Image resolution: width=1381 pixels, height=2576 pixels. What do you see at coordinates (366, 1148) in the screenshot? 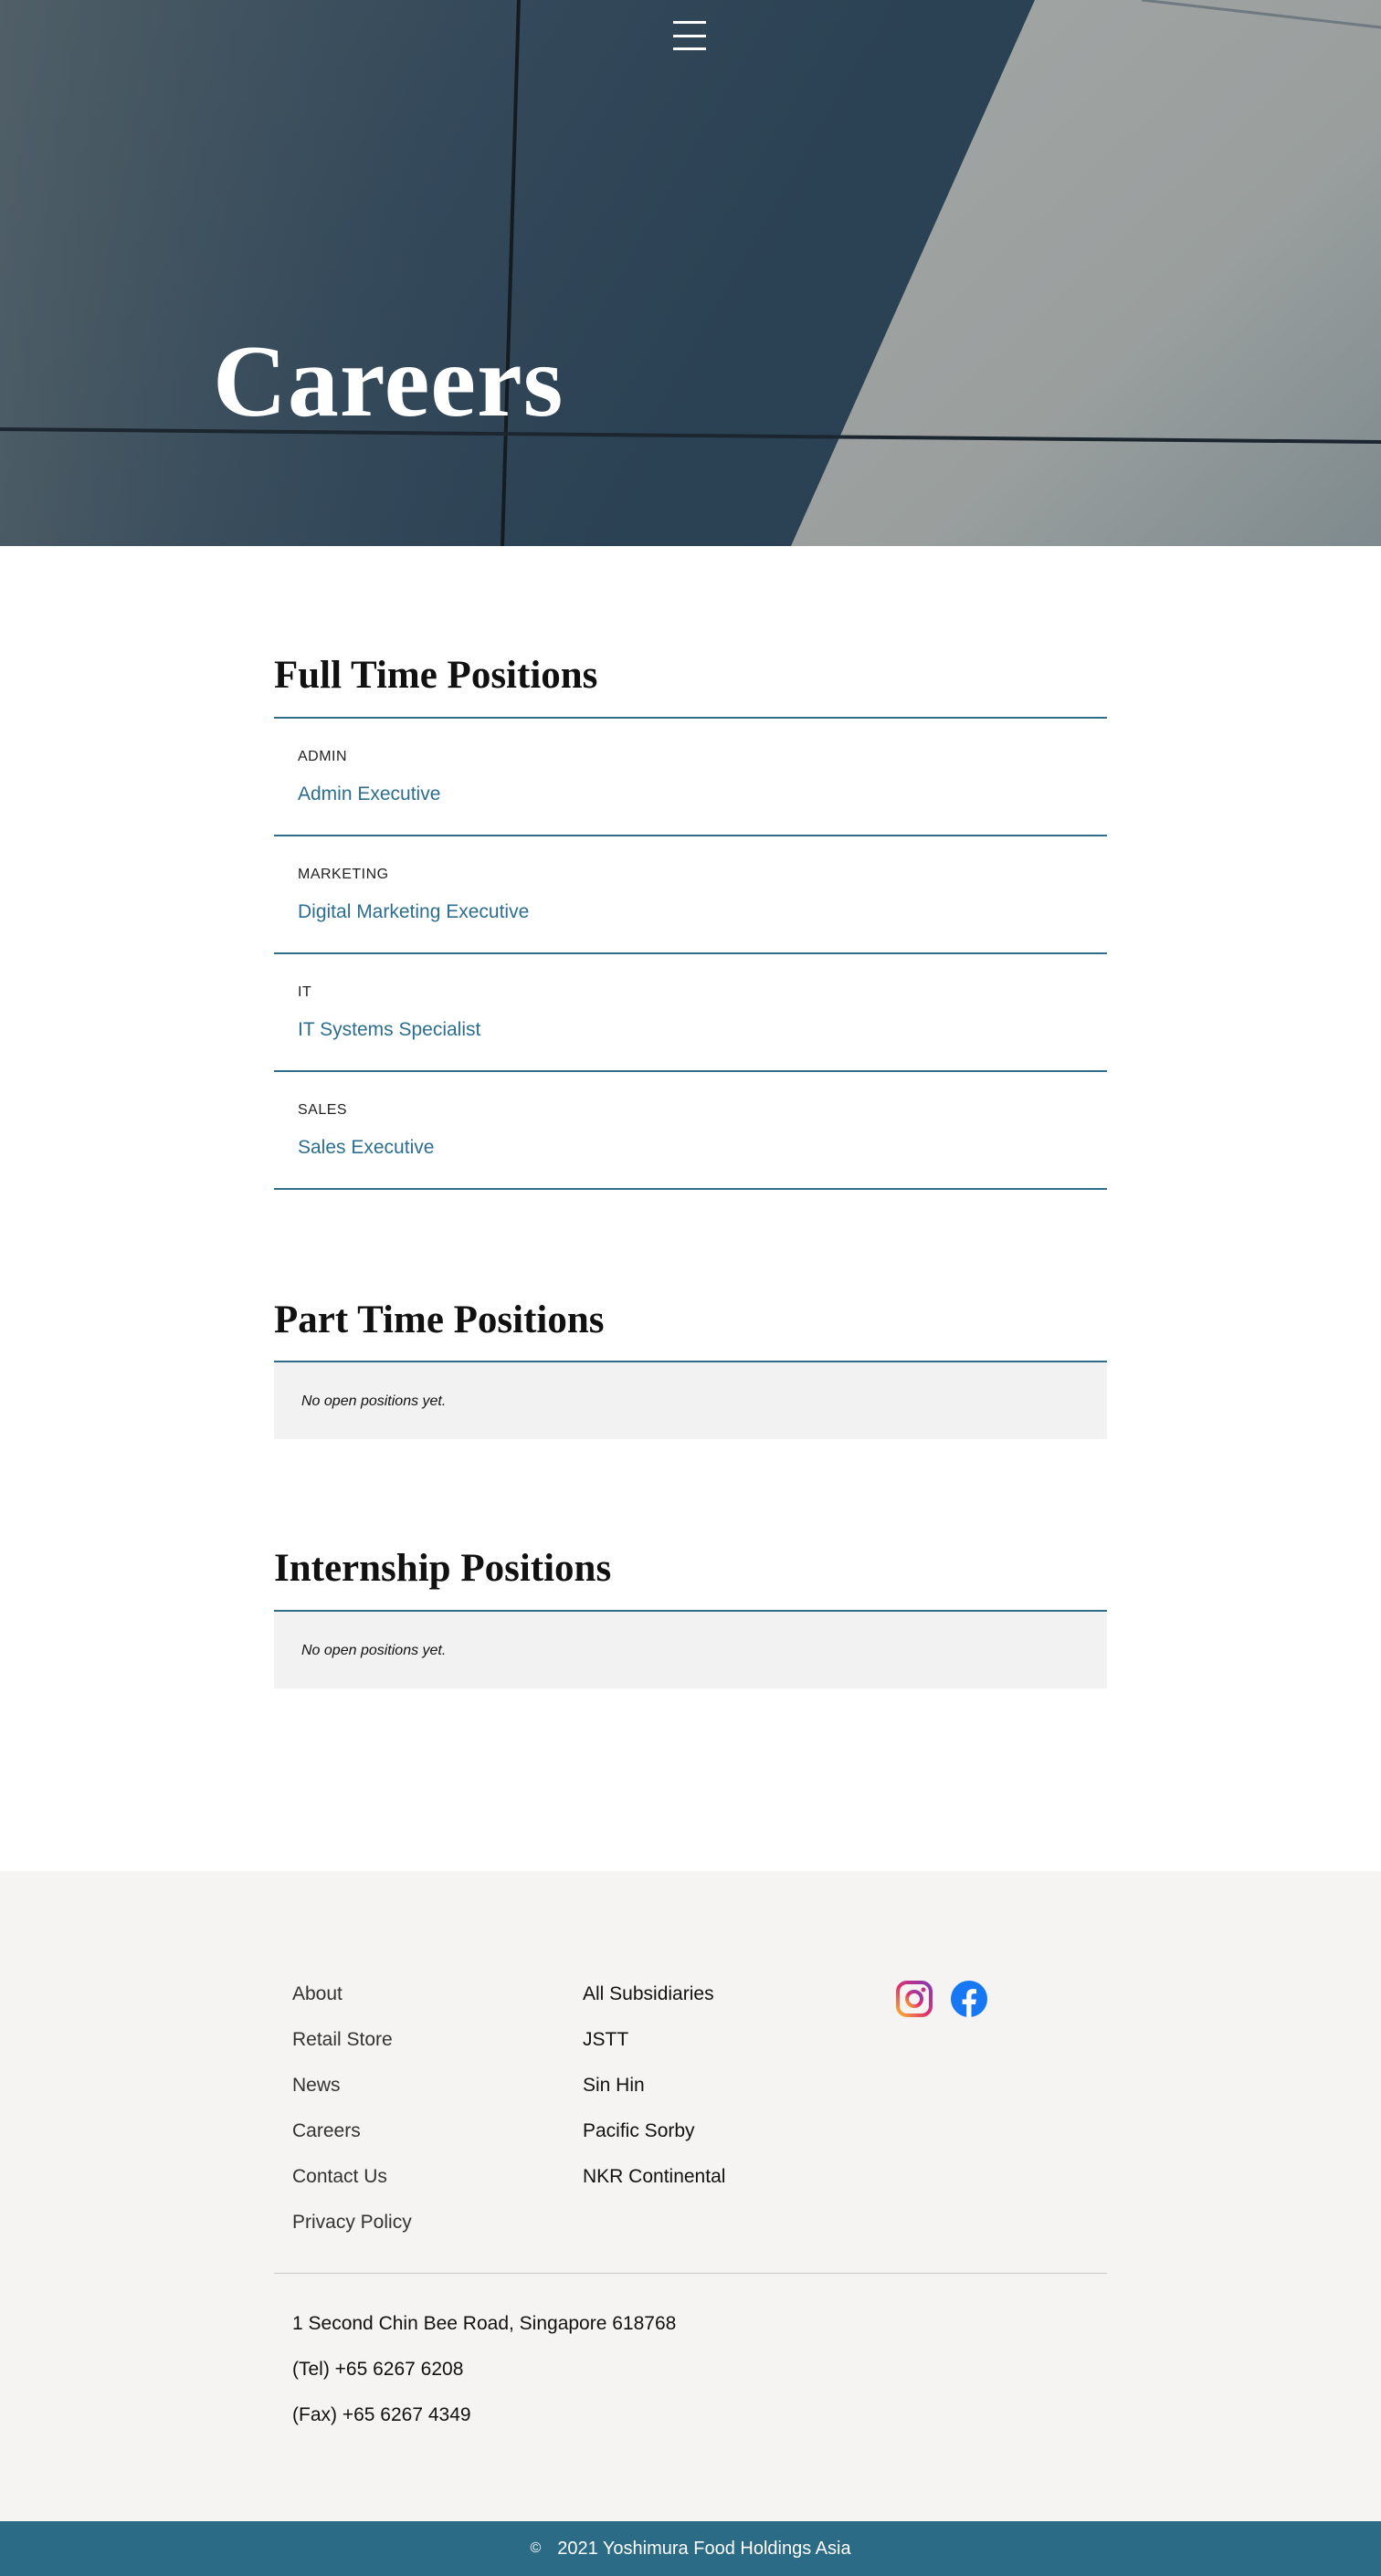
I see `job-title-link: Sales Executive` at bounding box center [366, 1148].